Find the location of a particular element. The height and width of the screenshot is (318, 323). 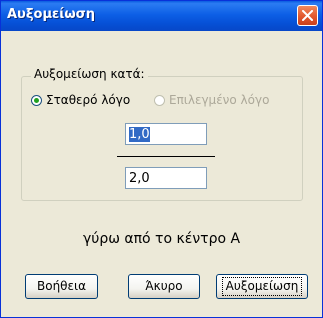

close-button is located at coordinates (307, 15).